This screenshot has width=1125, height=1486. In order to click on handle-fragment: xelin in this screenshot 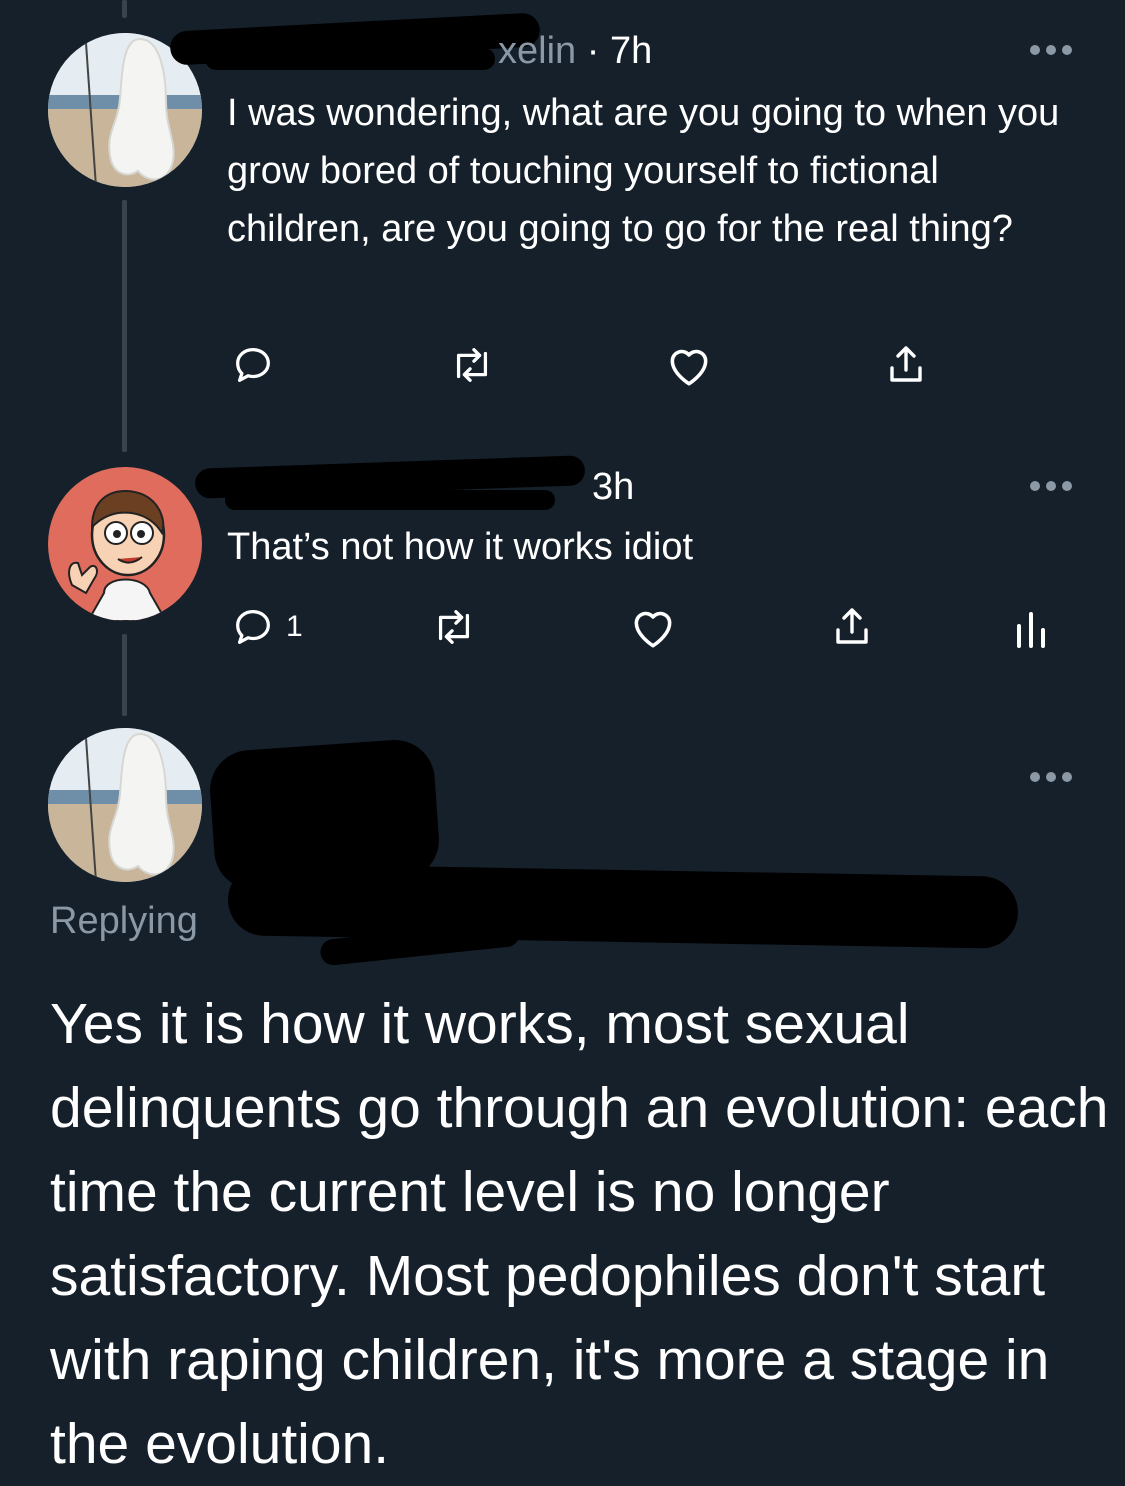, I will do `click(537, 51)`.